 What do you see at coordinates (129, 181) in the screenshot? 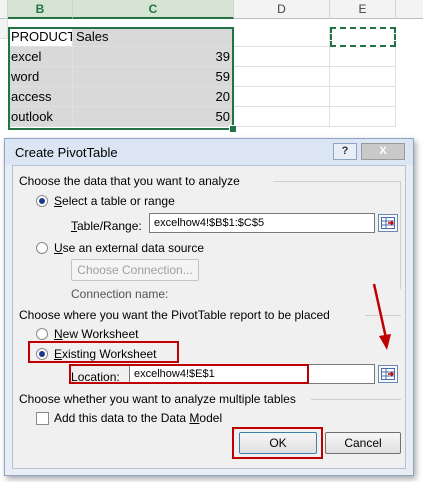
I see `section-analyze-label: Choose the data that you want to analyze` at bounding box center [129, 181].